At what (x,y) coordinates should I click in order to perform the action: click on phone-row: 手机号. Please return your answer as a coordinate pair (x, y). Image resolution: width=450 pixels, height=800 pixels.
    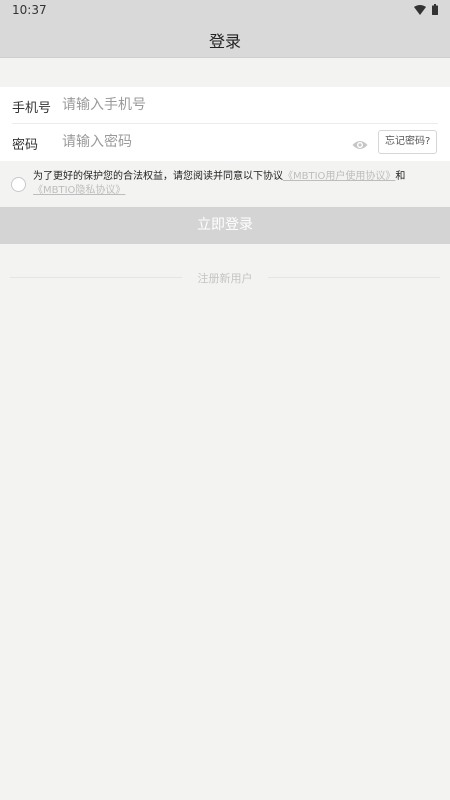
    Looking at the image, I should click on (225, 105).